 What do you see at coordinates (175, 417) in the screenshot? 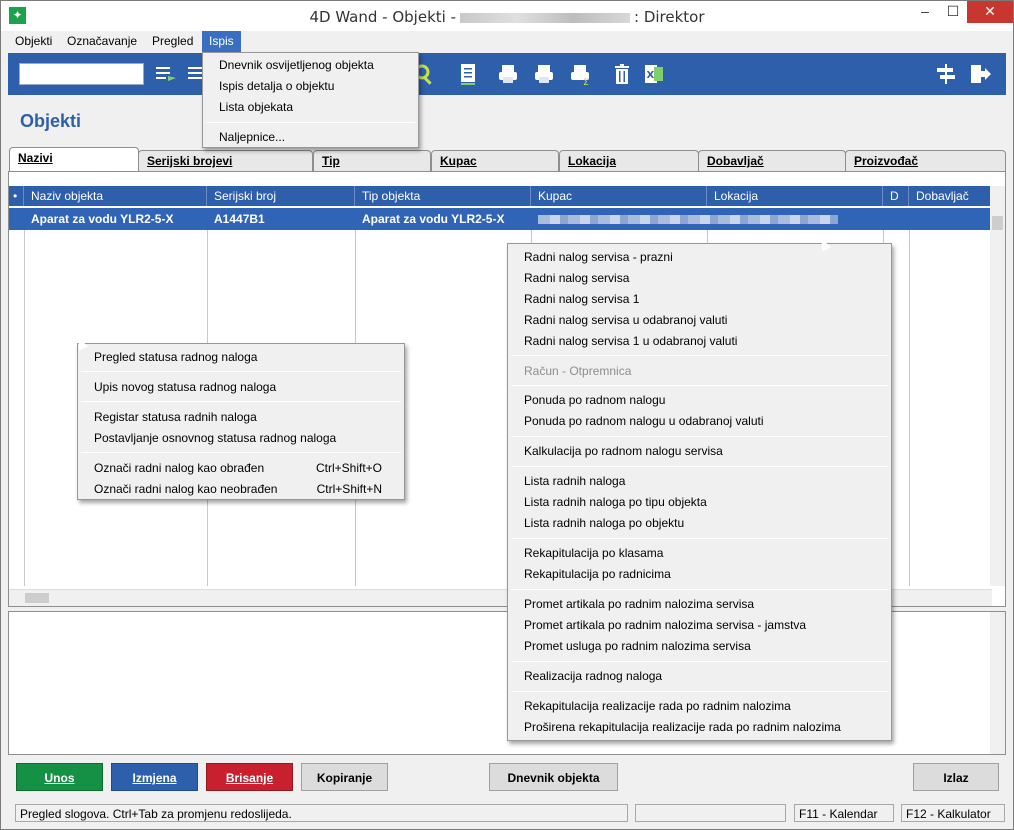
I see `menu-item-label: Registar statusa radnih naloga` at bounding box center [175, 417].